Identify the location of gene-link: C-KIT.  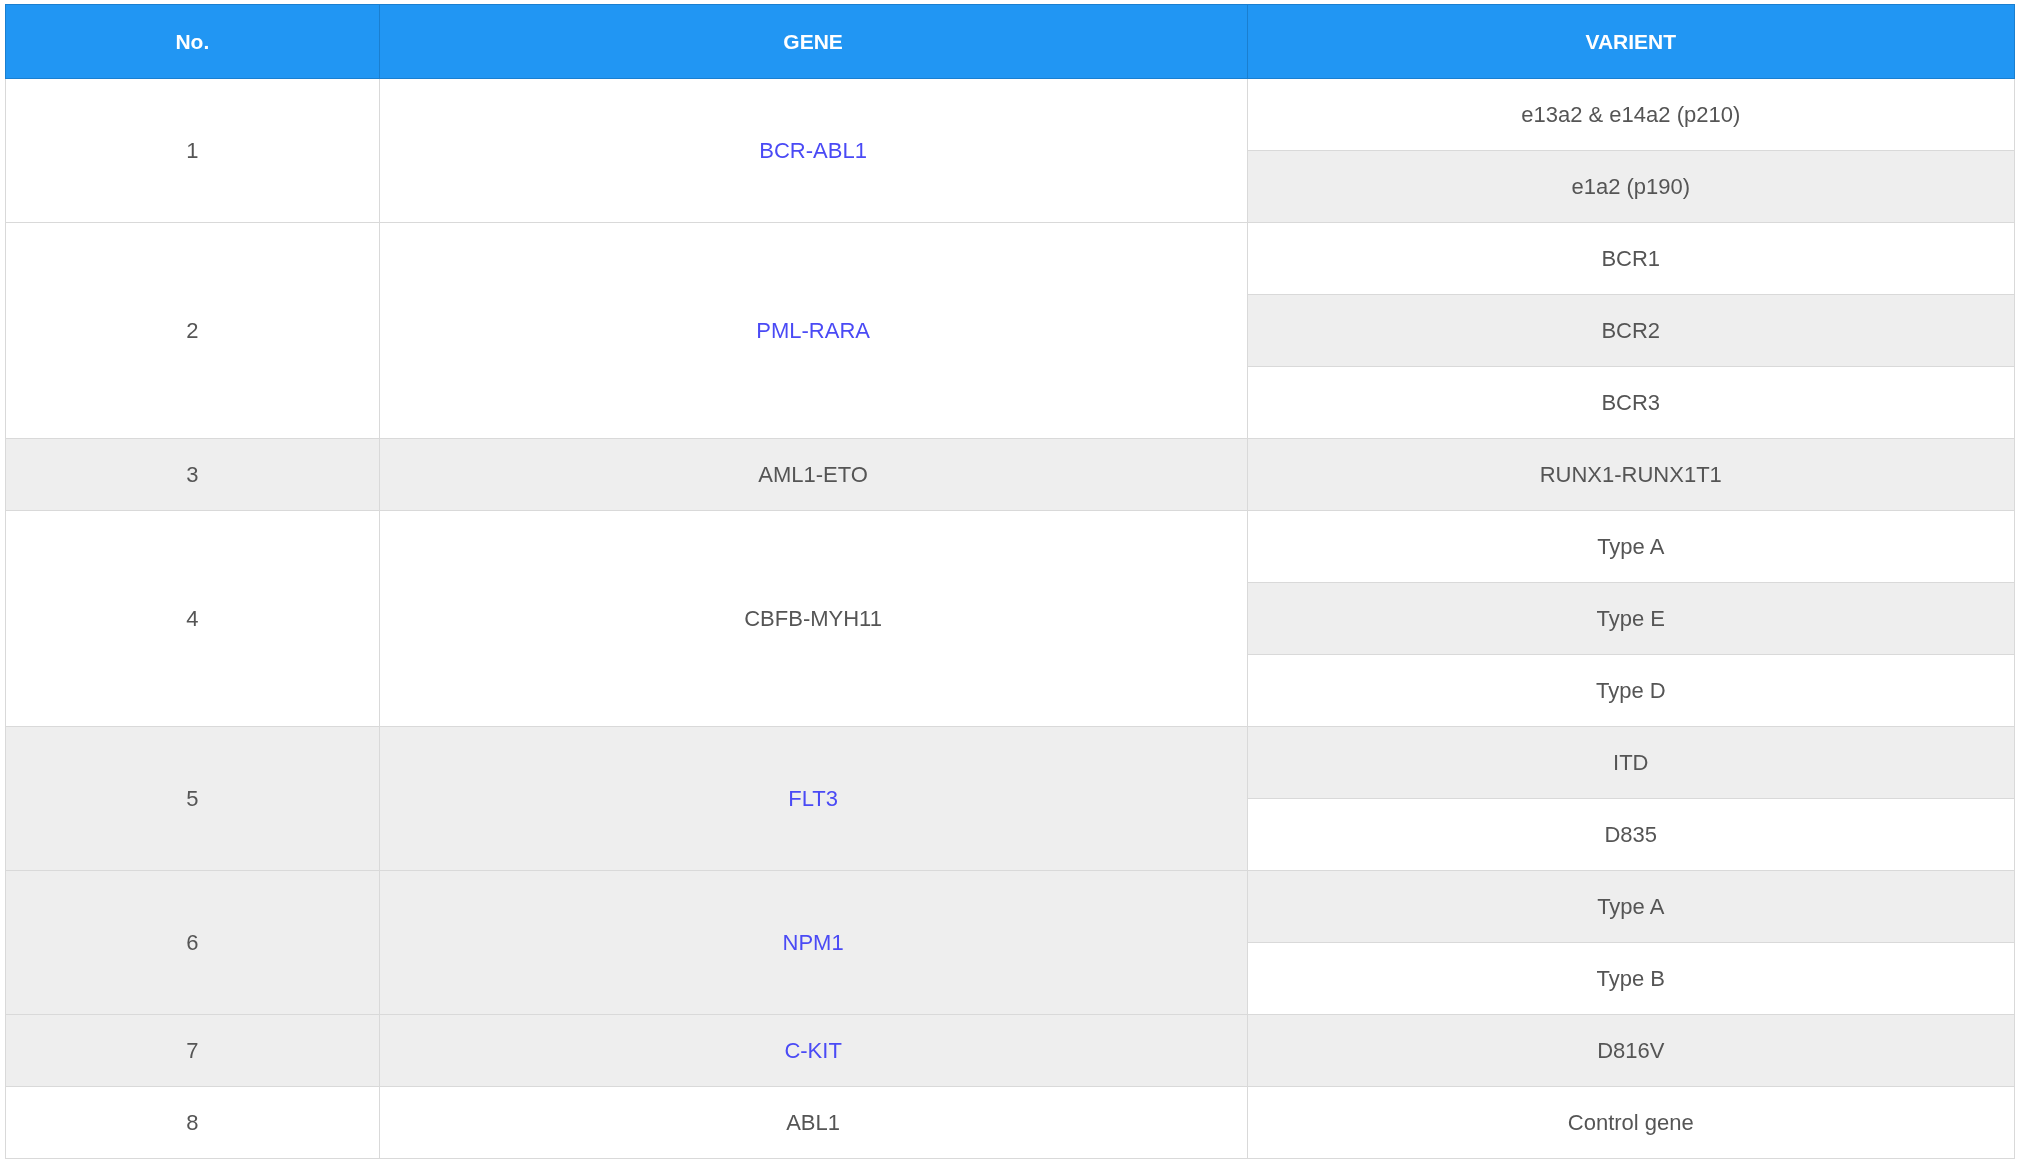
(813, 1050).